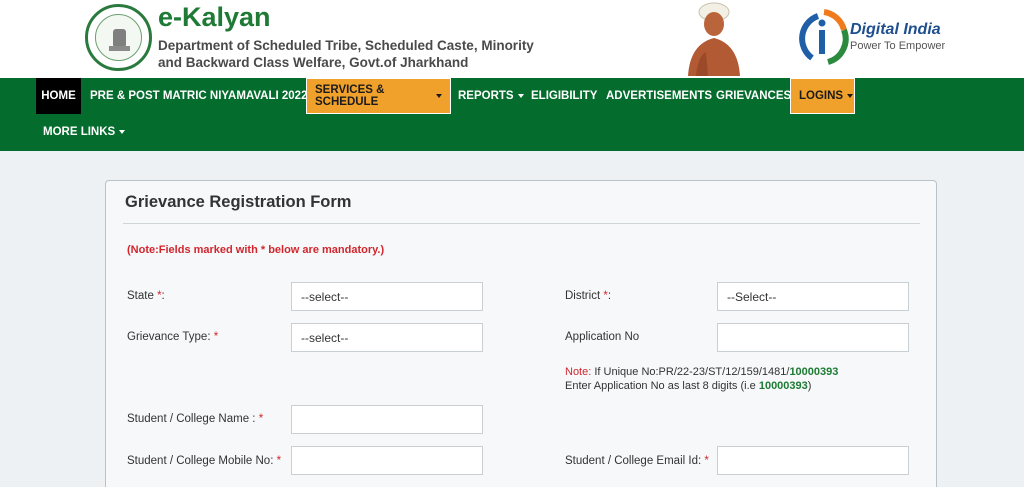 Image resolution: width=1024 pixels, height=487 pixels. I want to click on state-select: --select--, so click(387, 296).